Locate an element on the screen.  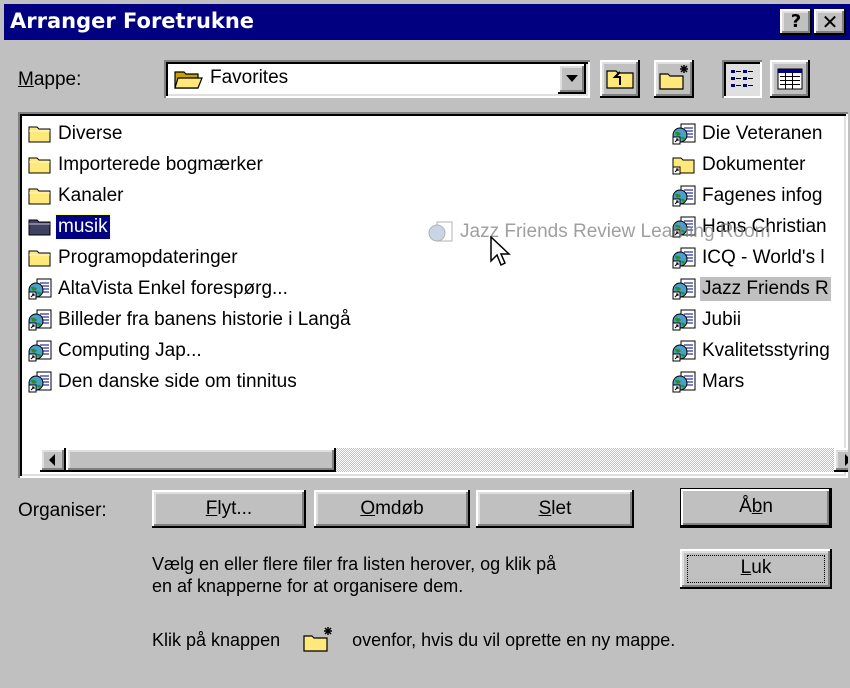
list-item: Dokumenter is located at coordinates (750, 164).